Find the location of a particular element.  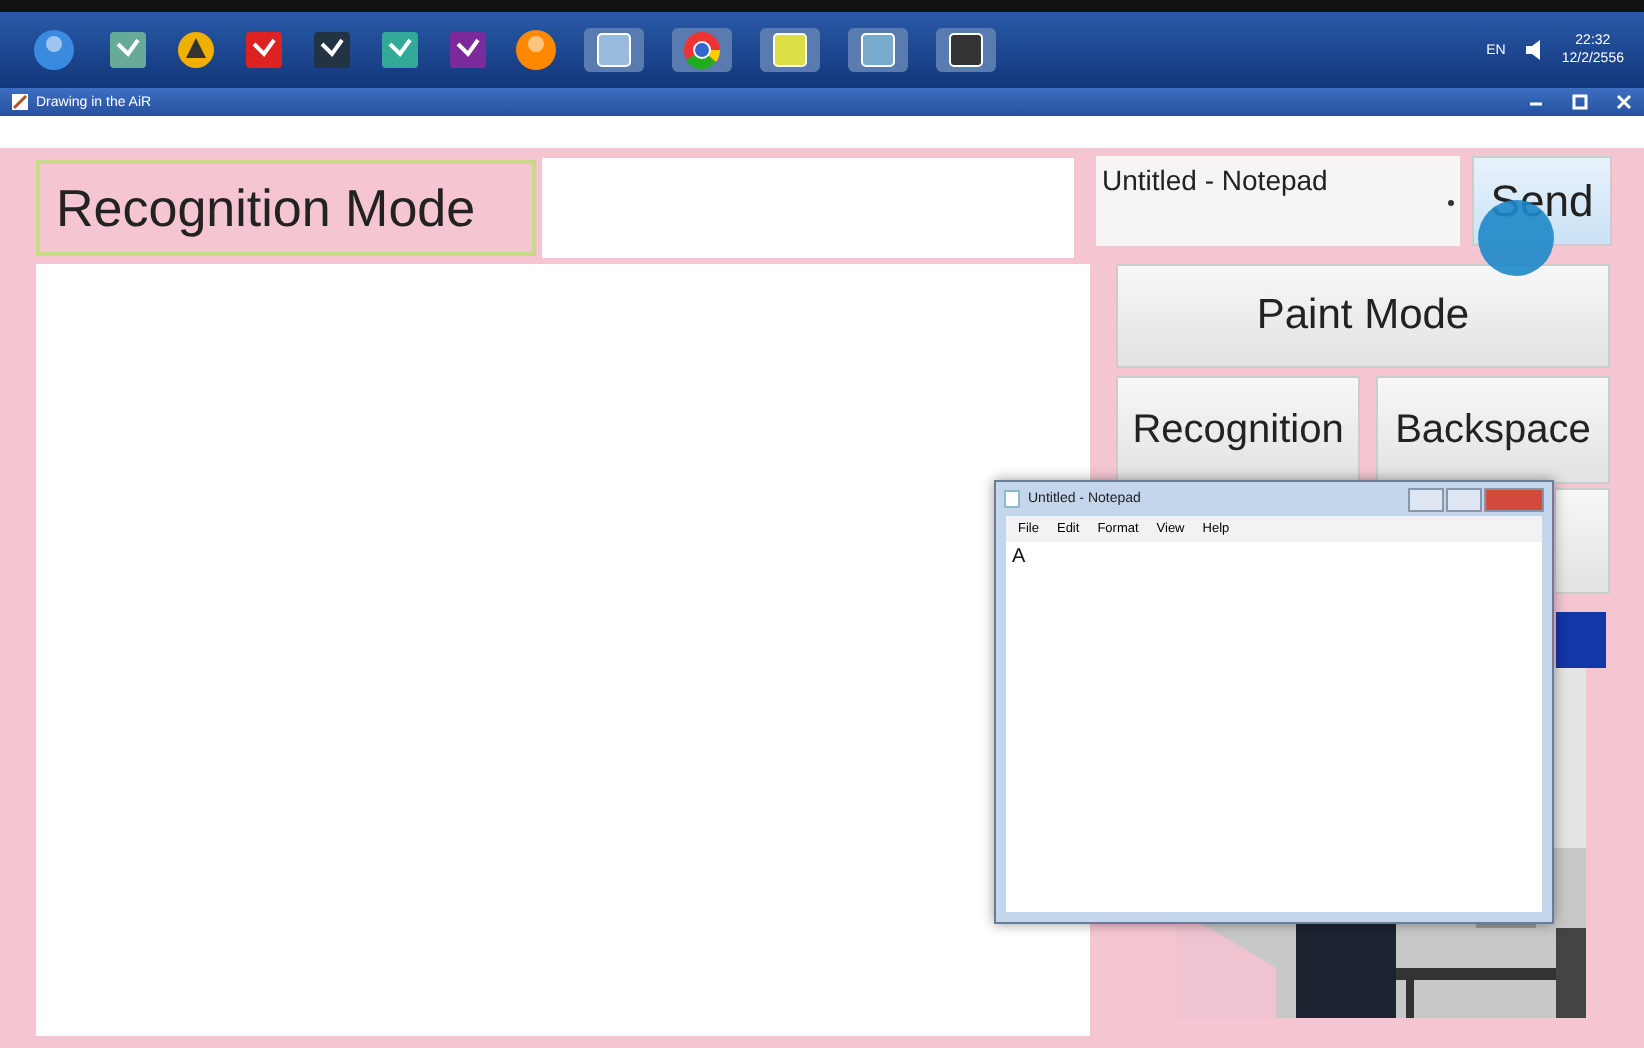

mode-label: Recognition Mode is located at coordinates (286, 208).